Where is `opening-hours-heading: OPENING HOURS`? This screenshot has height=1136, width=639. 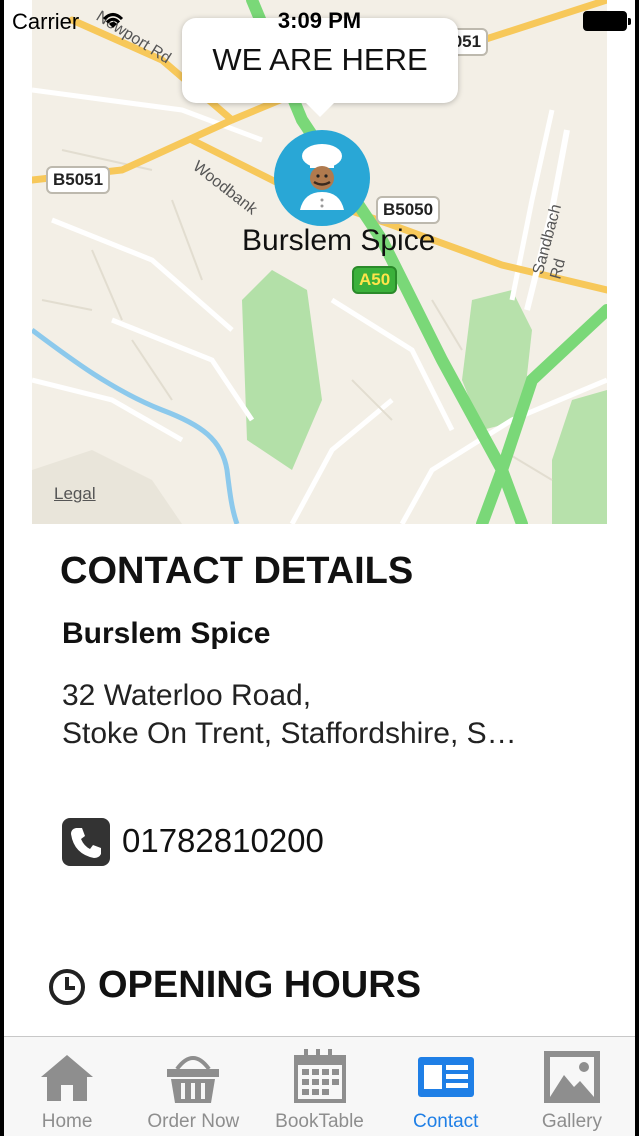
opening-hours-heading: OPENING HOURS is located at coordinates (260, 985).